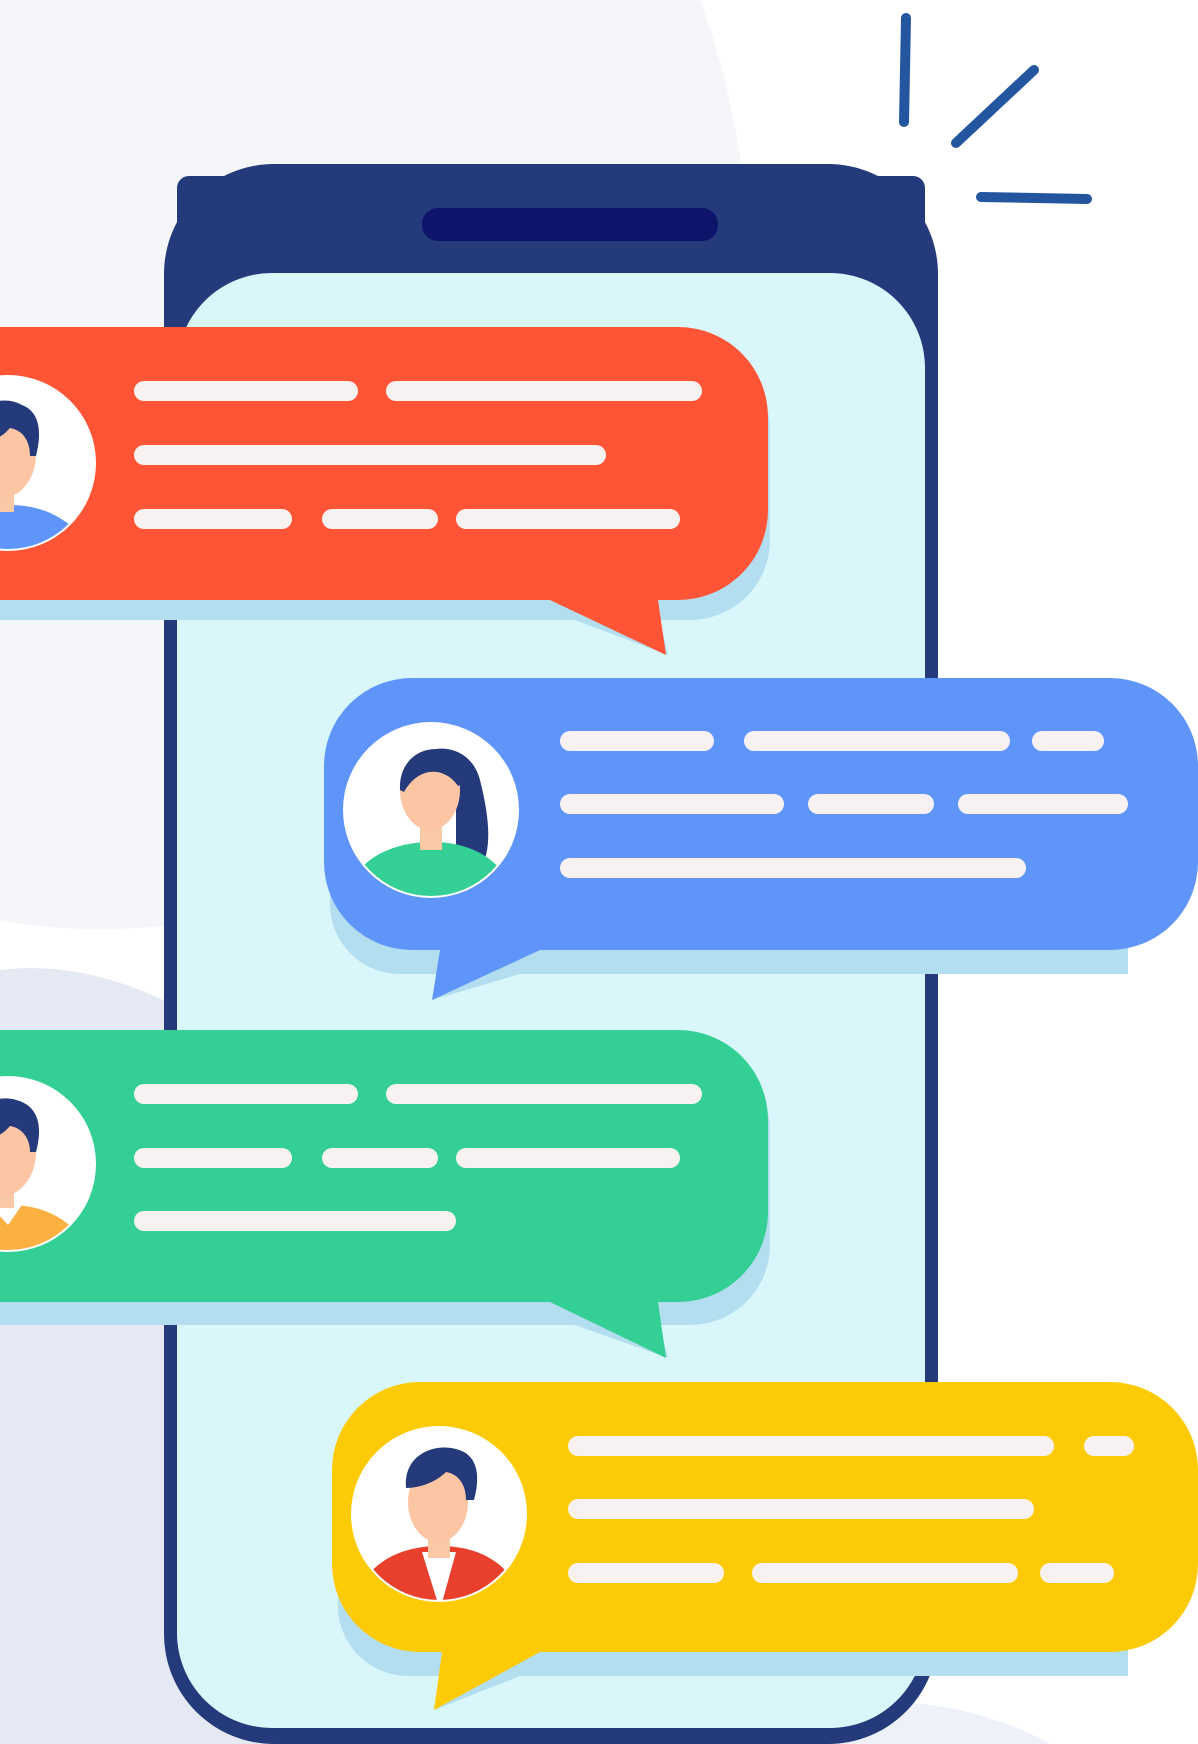 This screenshot has width=1198, height=1744. Describe the element at coordinates (761, 839) in the screenshot. I see `chat-bubble-blue` at that location.